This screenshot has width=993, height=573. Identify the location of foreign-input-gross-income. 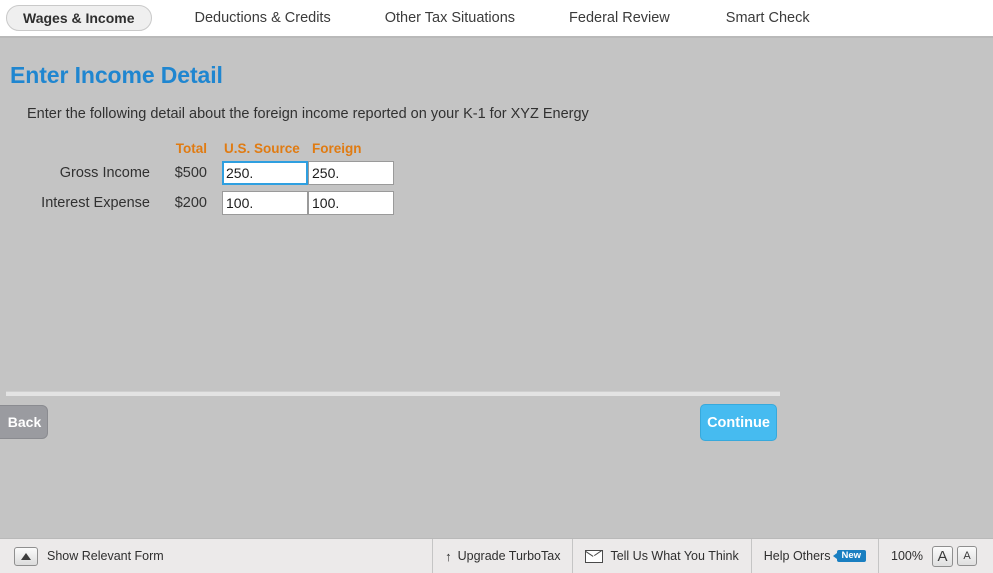
(351, 173).